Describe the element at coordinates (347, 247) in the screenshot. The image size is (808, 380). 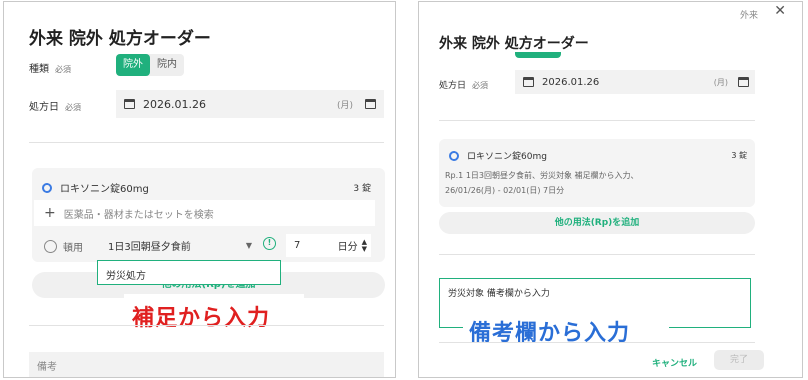
I see `days-unit: 日分` at that location.